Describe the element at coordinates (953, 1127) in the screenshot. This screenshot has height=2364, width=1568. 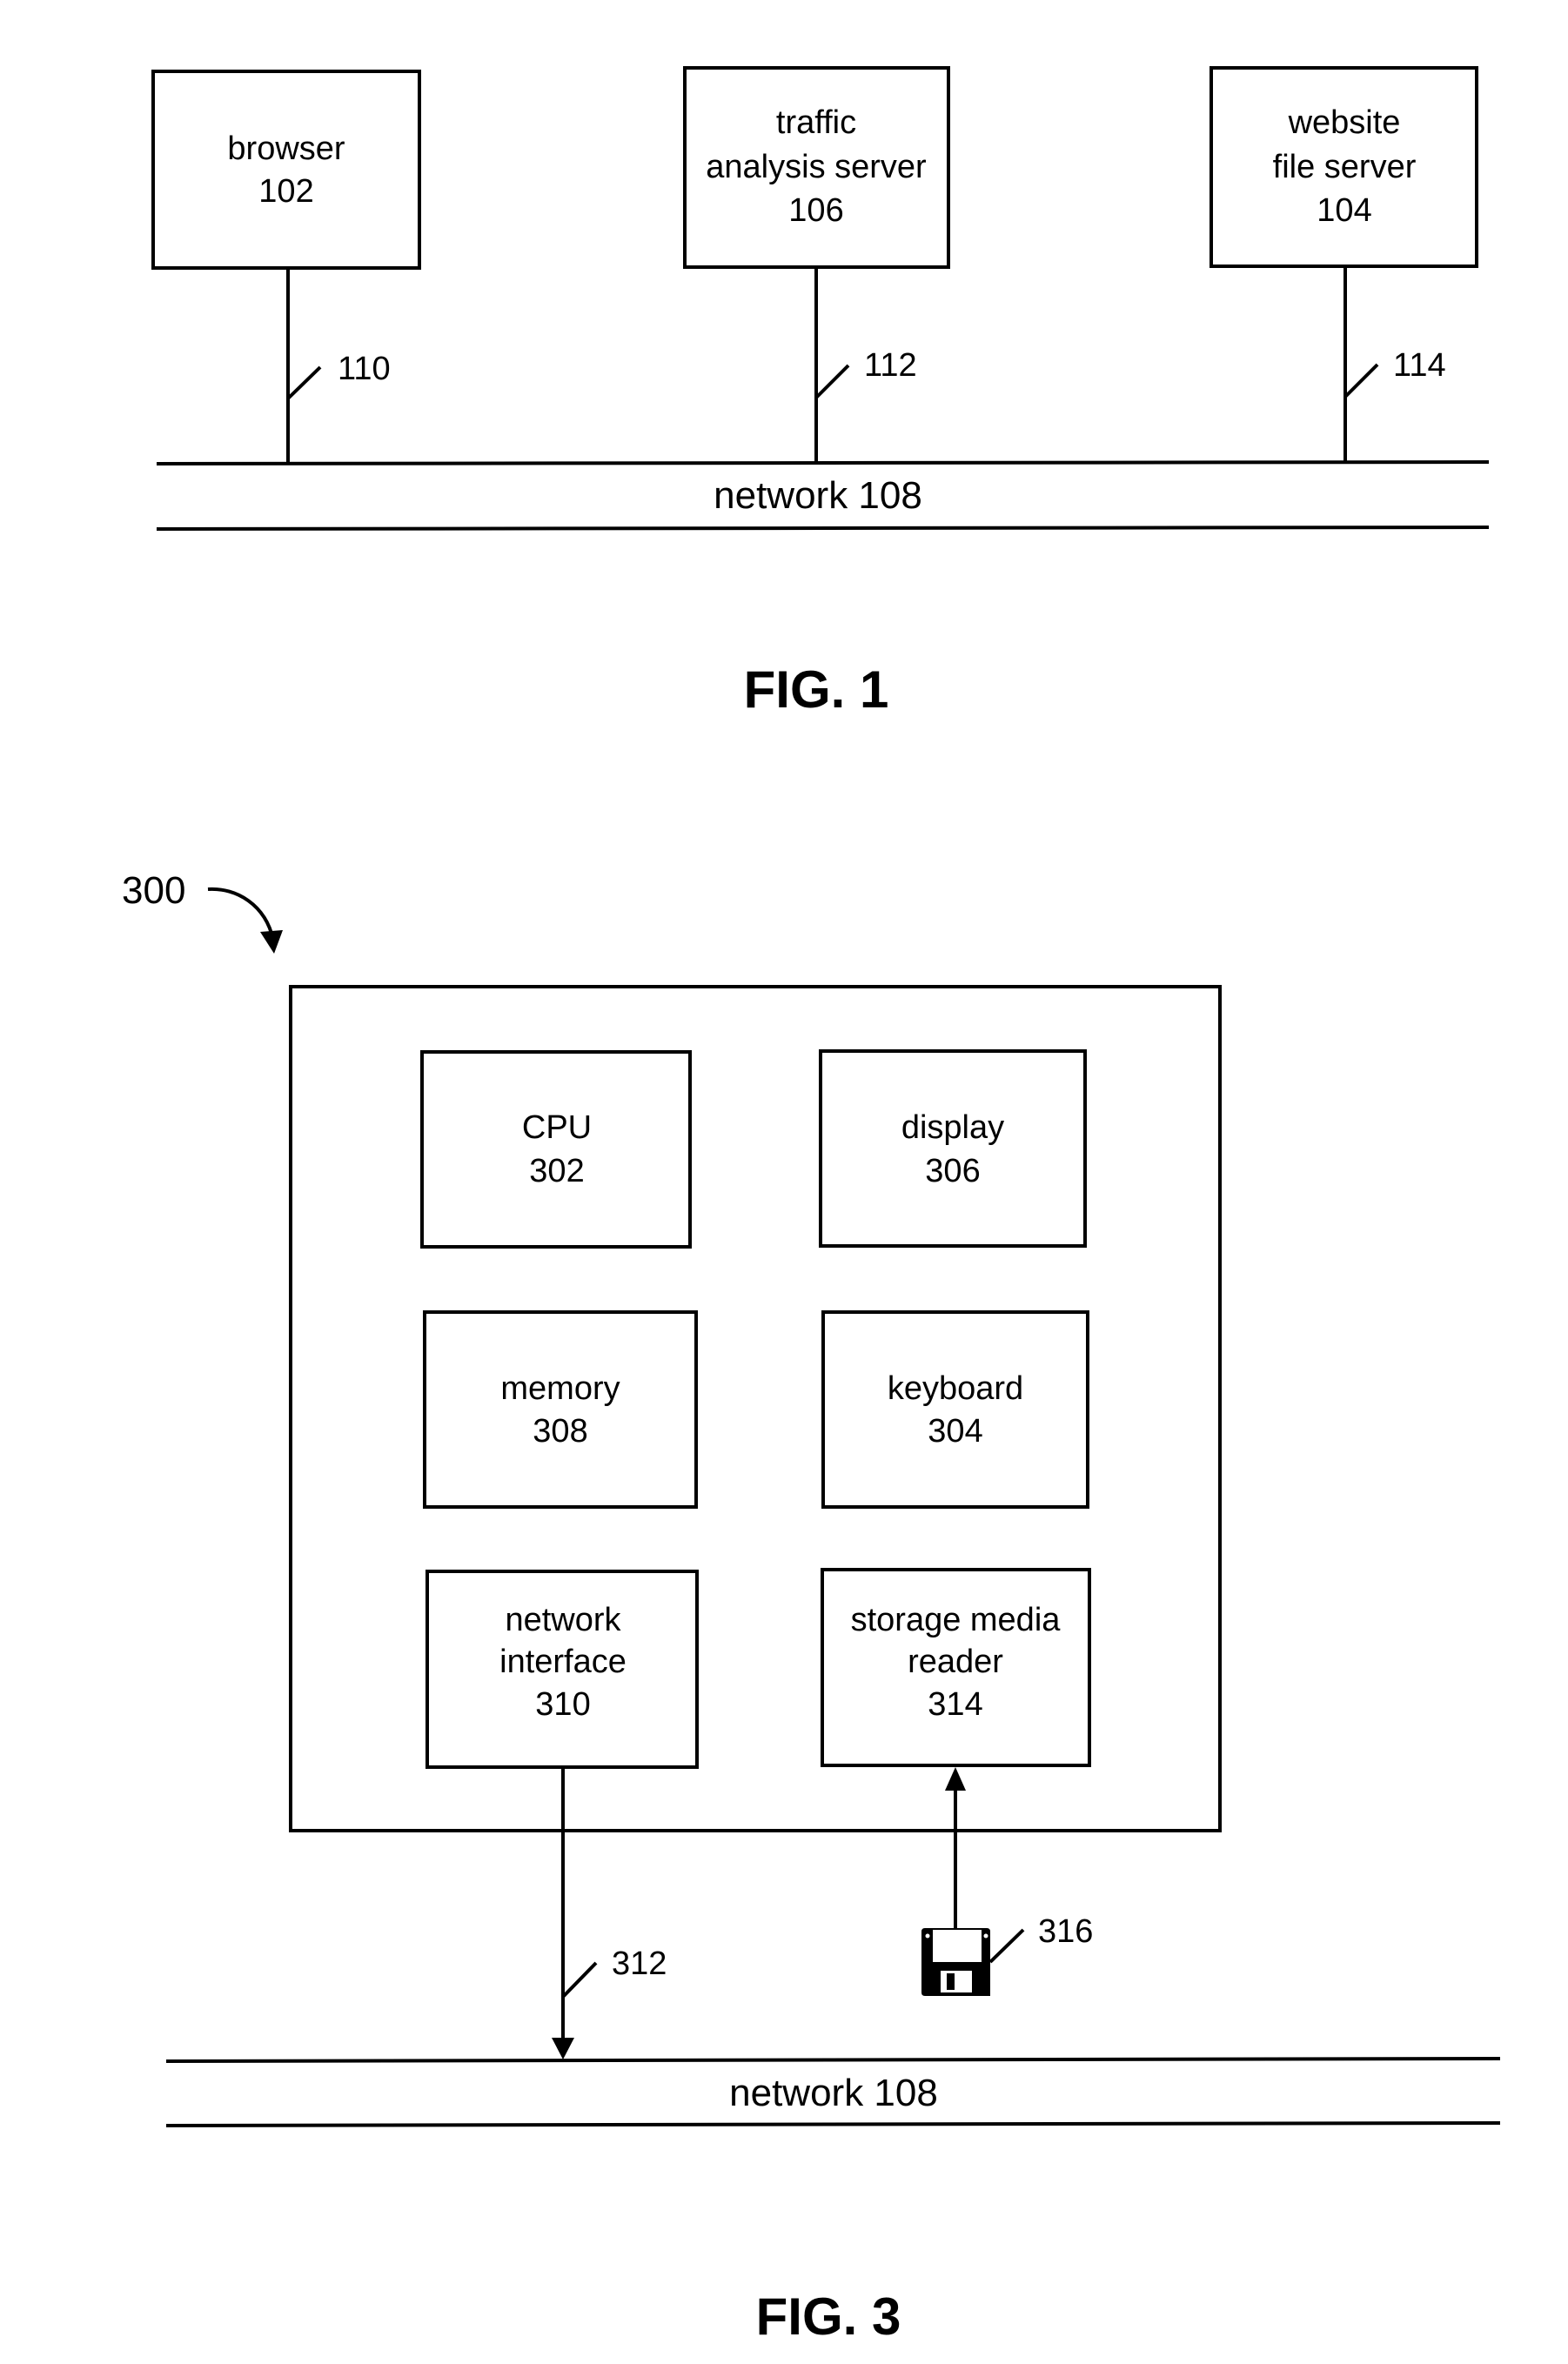
I see `display-label: display` at that location.